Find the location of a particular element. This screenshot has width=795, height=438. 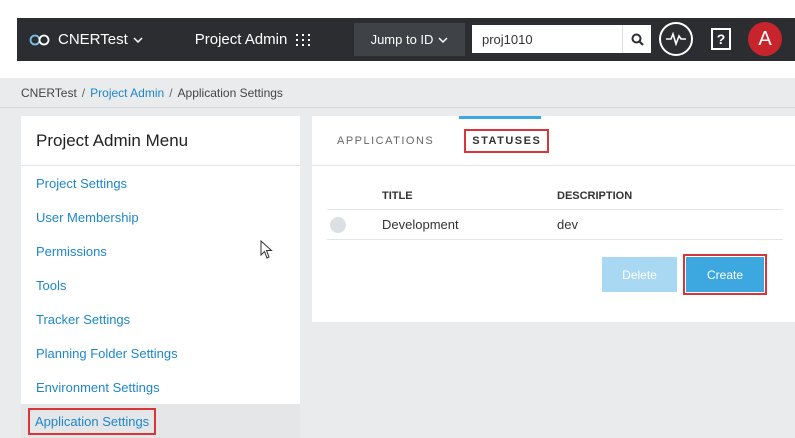

sidebar-item-label: Tools is located at coordinates (51, 285).